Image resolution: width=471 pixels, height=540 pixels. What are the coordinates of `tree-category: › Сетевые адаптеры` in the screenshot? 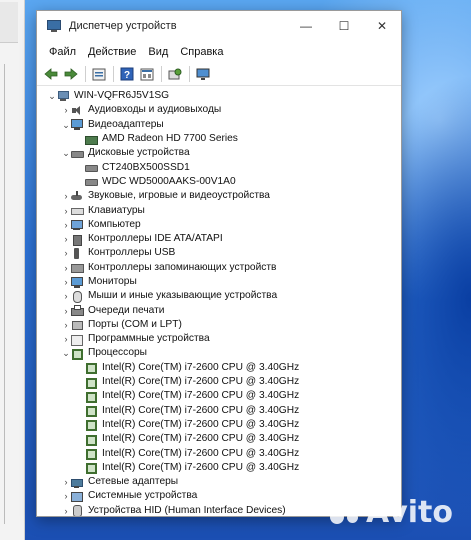 It's located at (219, 482).